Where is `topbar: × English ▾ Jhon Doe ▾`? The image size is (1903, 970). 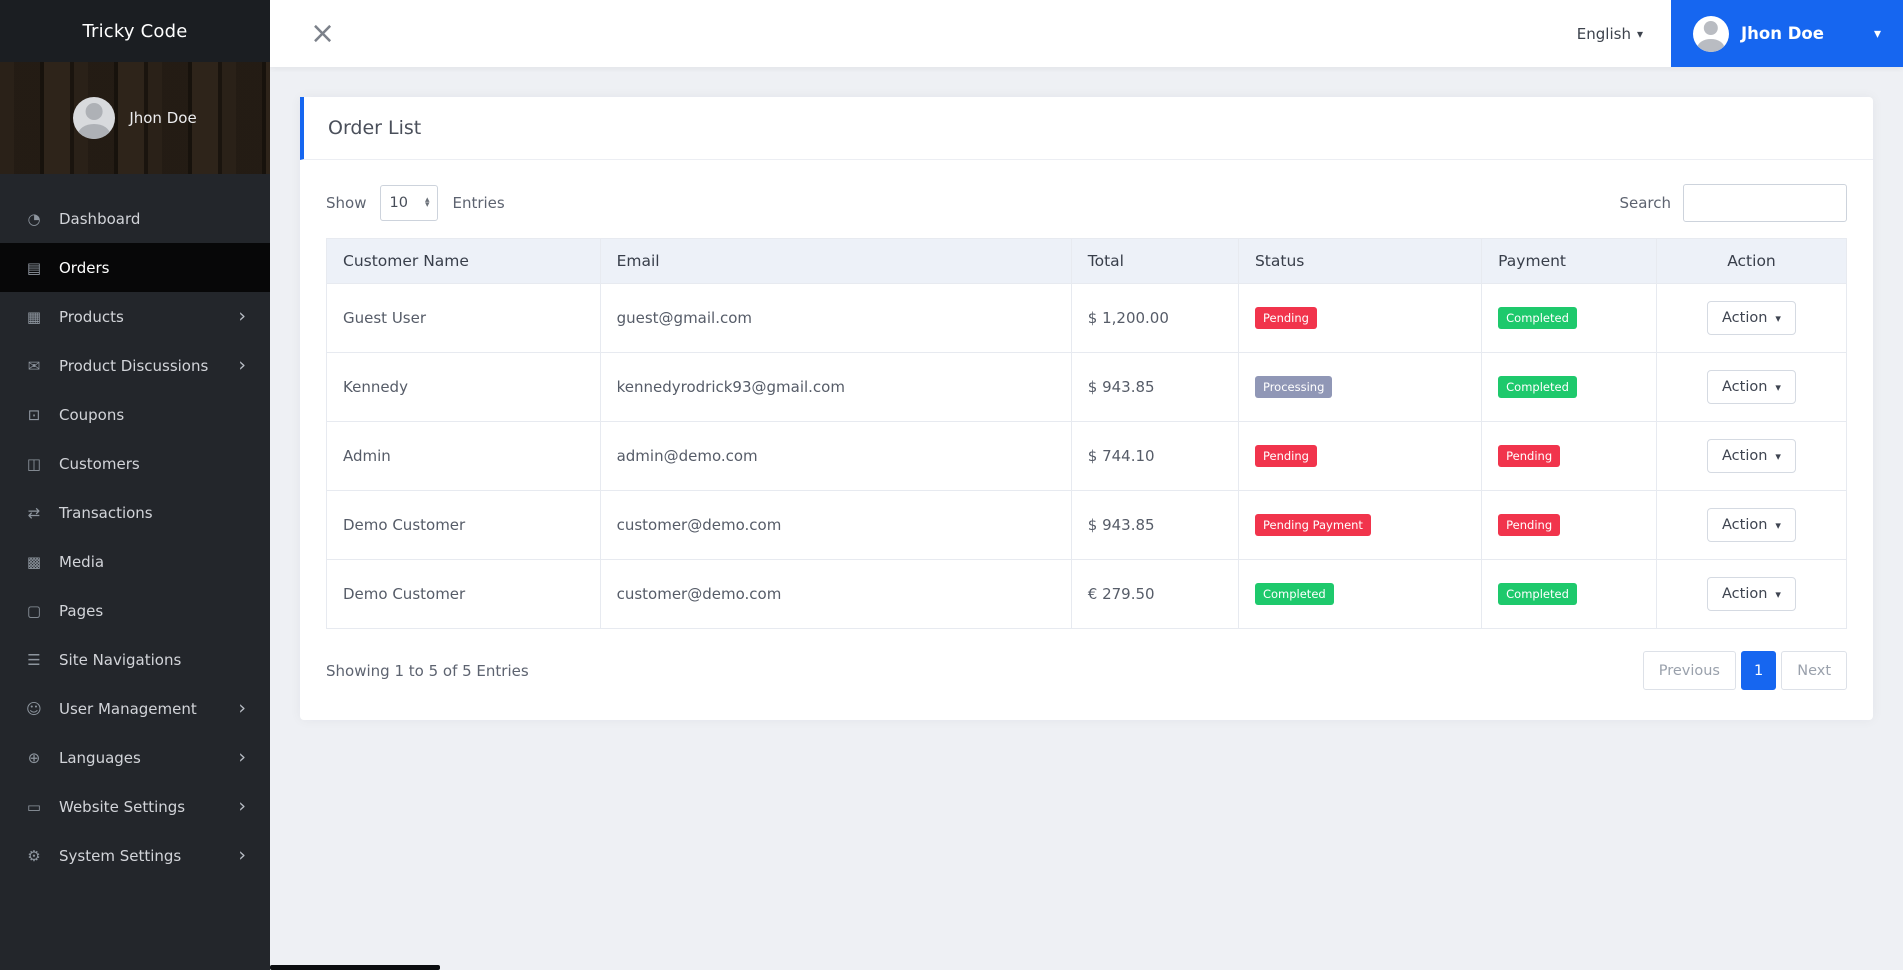 topbar: × English ▾ Jhon Doe ▾ is located at coordinates (1086, 33).